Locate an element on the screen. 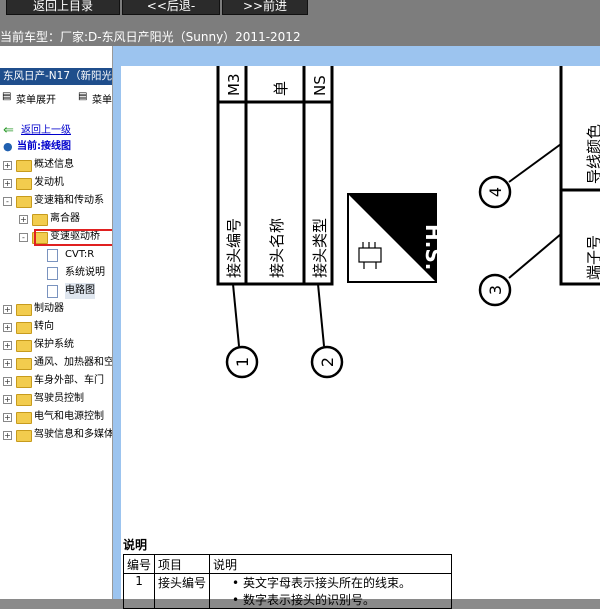  table-row: 1 接头编号 • 英文字母表示接头所在的线束。 • 数字表示接头的识别号。 is located at coordinates (287, 591).